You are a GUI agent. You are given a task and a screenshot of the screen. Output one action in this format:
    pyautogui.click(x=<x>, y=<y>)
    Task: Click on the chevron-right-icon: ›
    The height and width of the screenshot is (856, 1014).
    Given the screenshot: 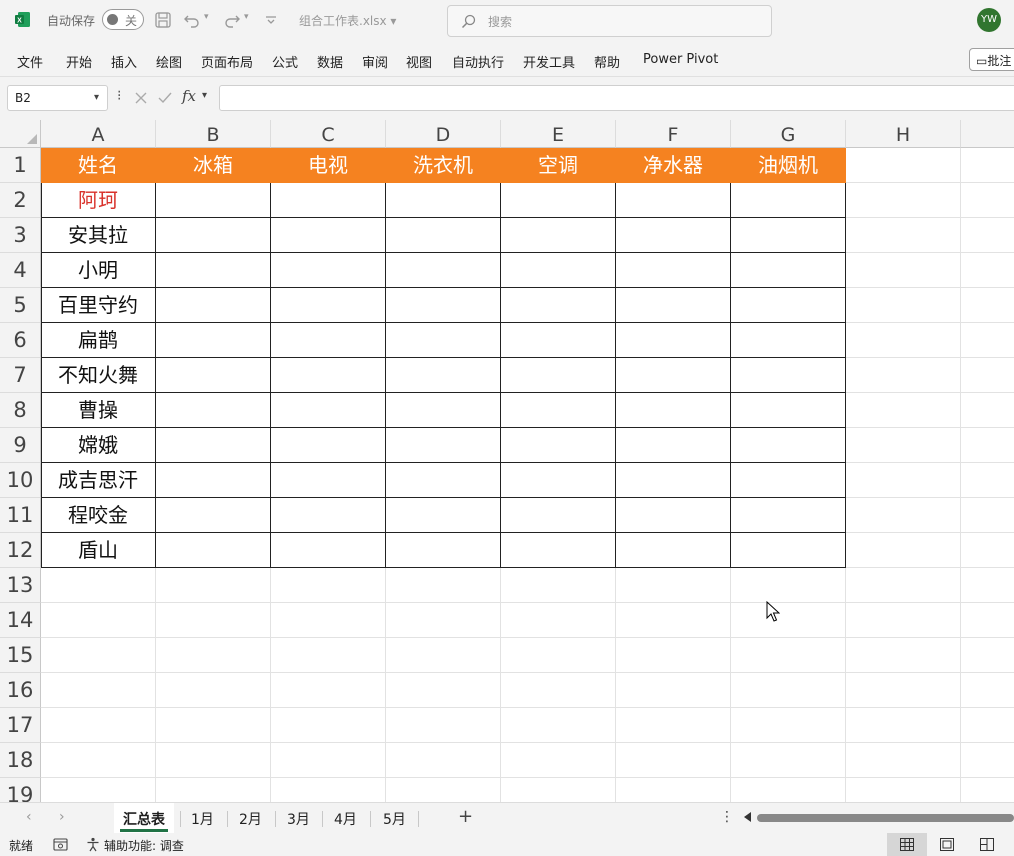 What is the action you would take?
    pyautogui.click(x=62, y=817)
    